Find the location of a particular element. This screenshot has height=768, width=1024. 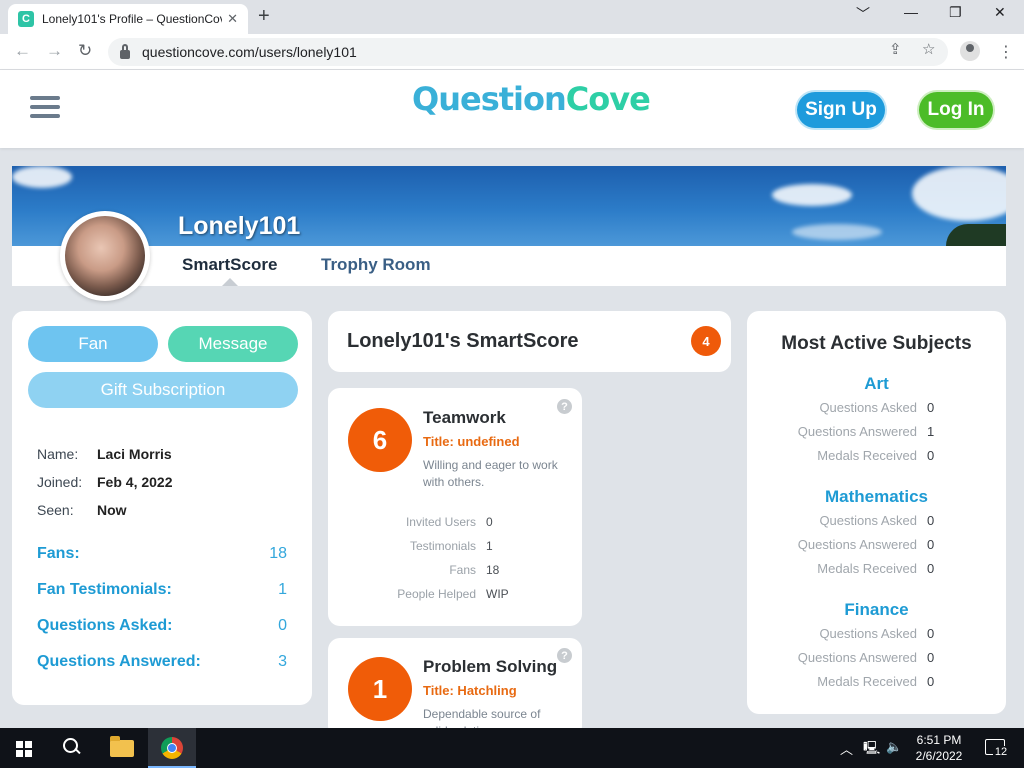

site-favicon-icon: C is located at coordinates (26, 19).